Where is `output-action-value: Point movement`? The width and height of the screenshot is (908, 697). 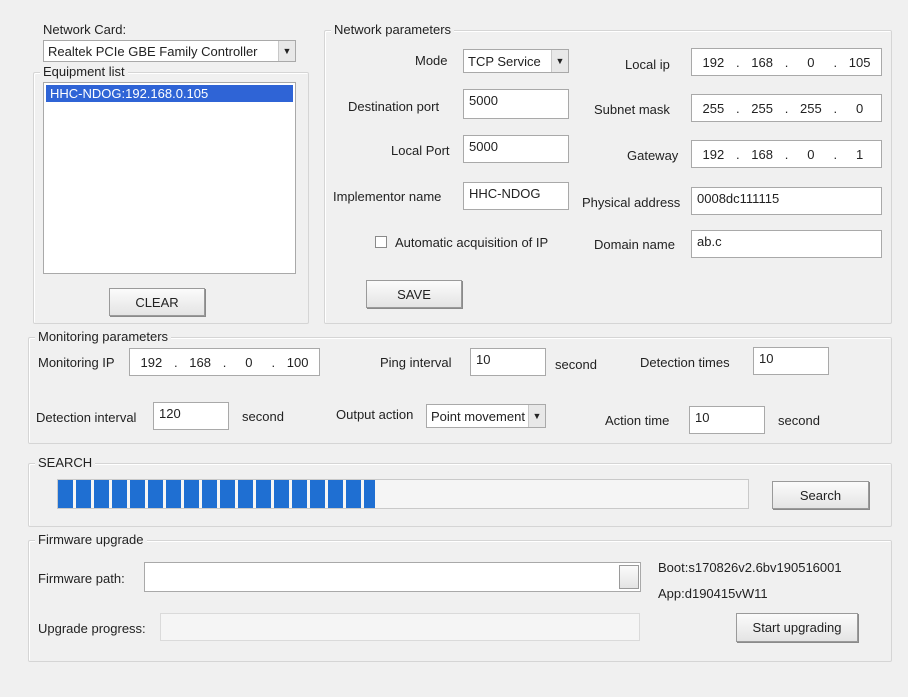 output-action-value: Point movement is located at coordinates (478, 416).